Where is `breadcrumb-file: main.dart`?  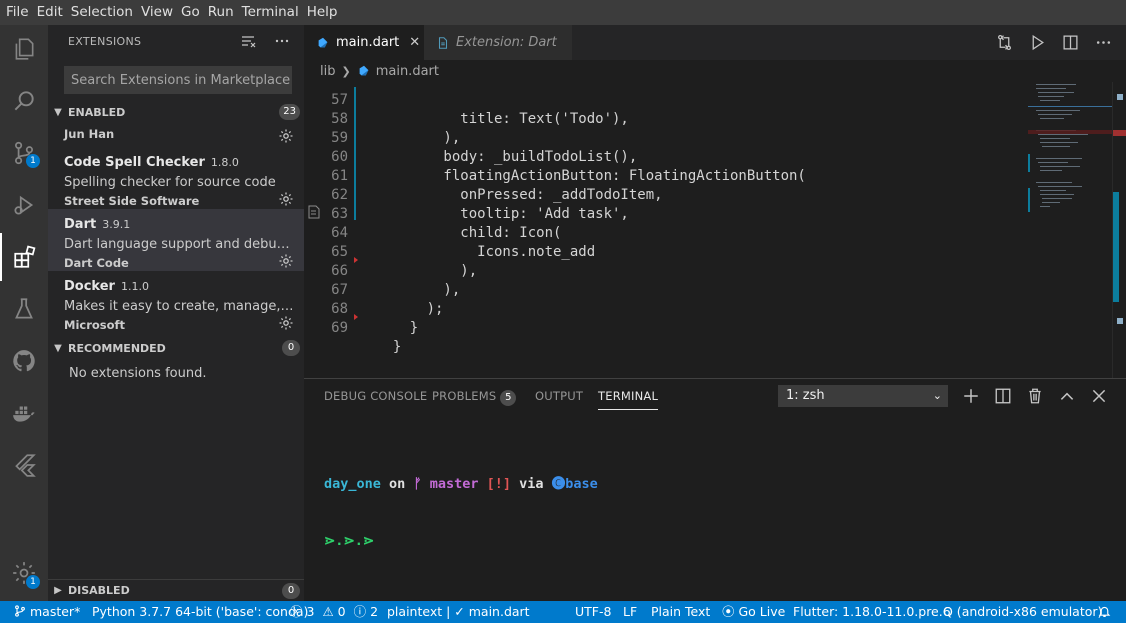 breadcrumb-file: main.dart is located at coordinates (407, 71).